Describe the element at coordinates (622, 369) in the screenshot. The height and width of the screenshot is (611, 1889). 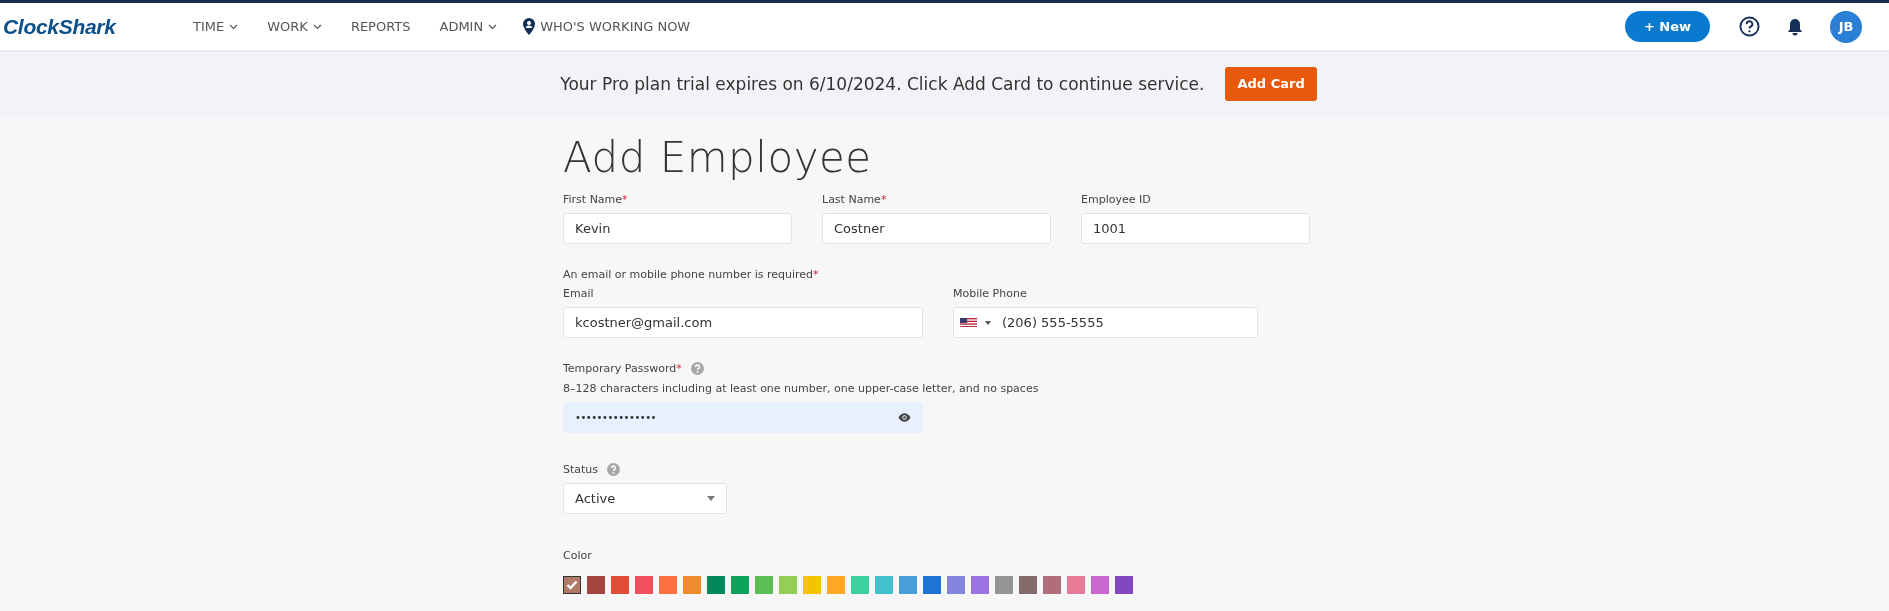
I see `field-label: Temporary Password*` at that location.